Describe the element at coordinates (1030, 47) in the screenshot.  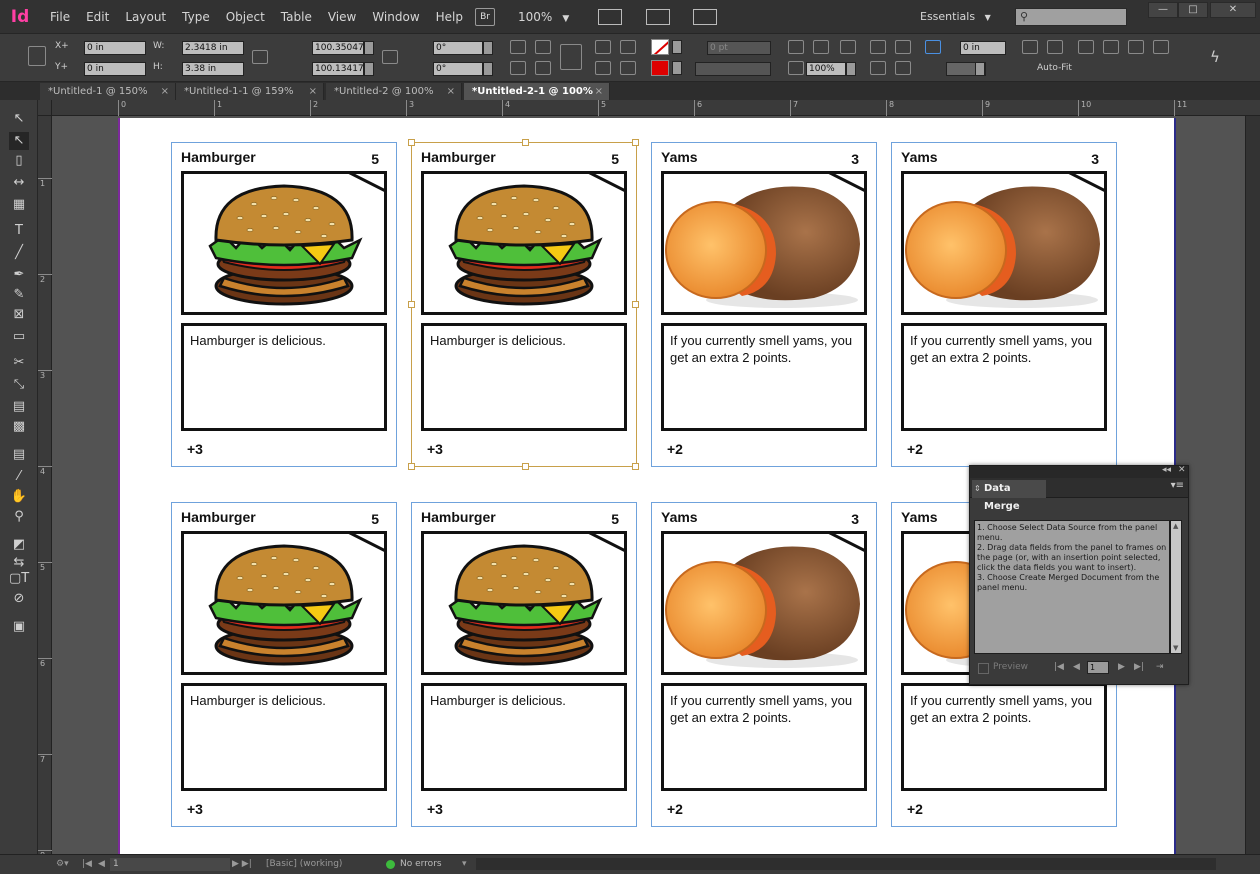
I see `fill-frame-icon` at that location.